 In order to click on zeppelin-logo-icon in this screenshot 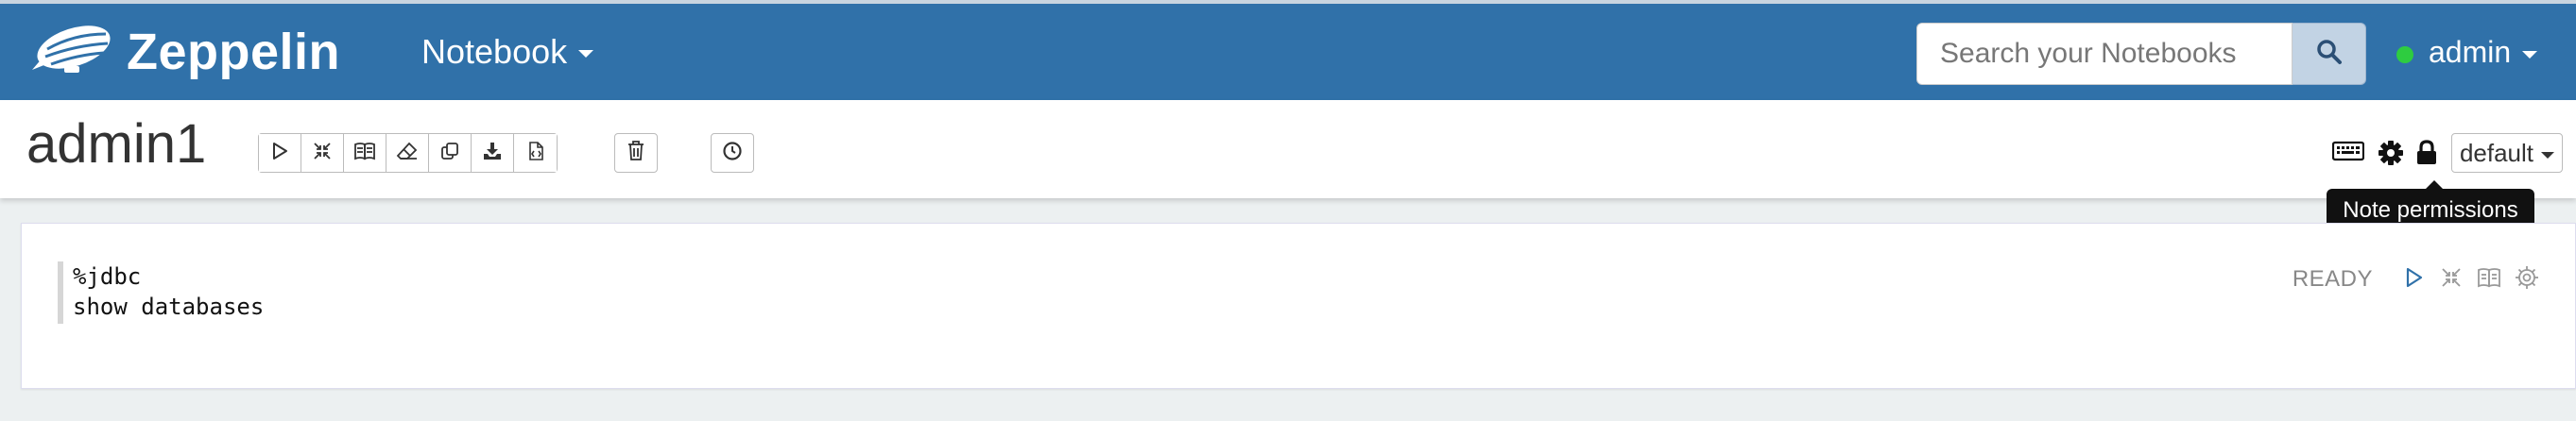, I will do `click(71, 52)`.